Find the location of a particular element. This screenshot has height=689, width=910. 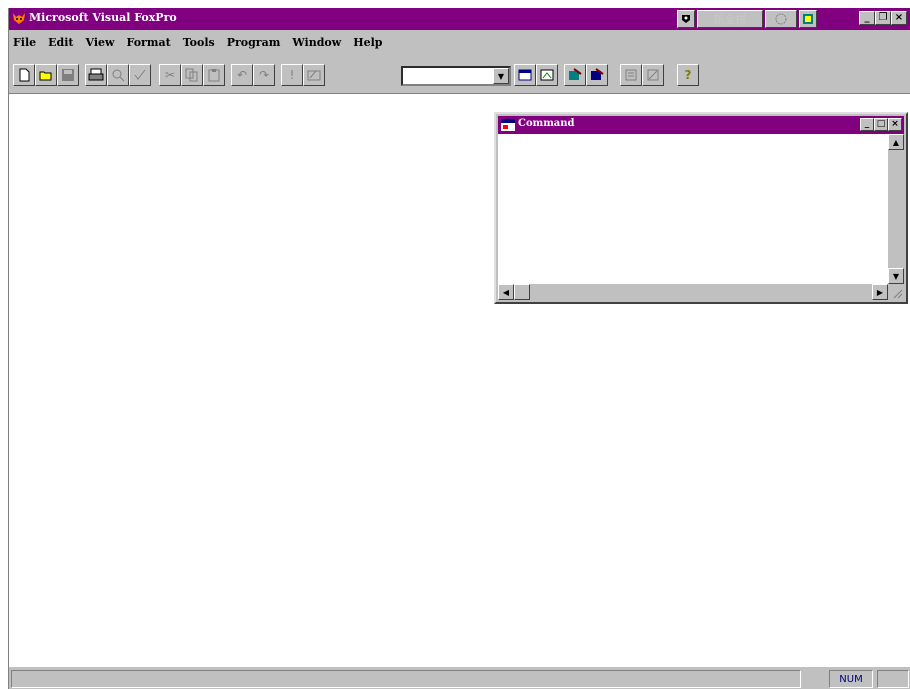

status-bar: NUM is located at coordinates (459, 677).